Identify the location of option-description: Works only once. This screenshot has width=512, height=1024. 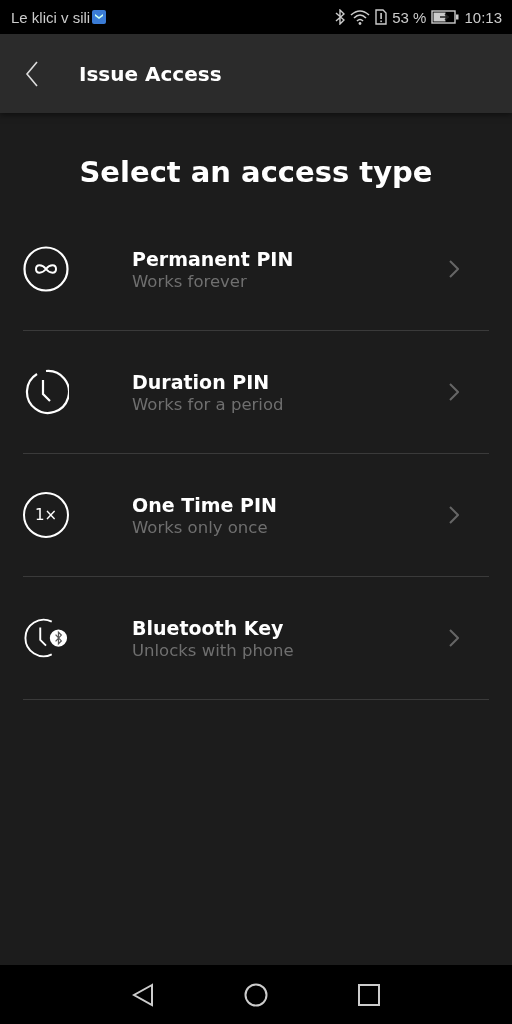
(200, 527).